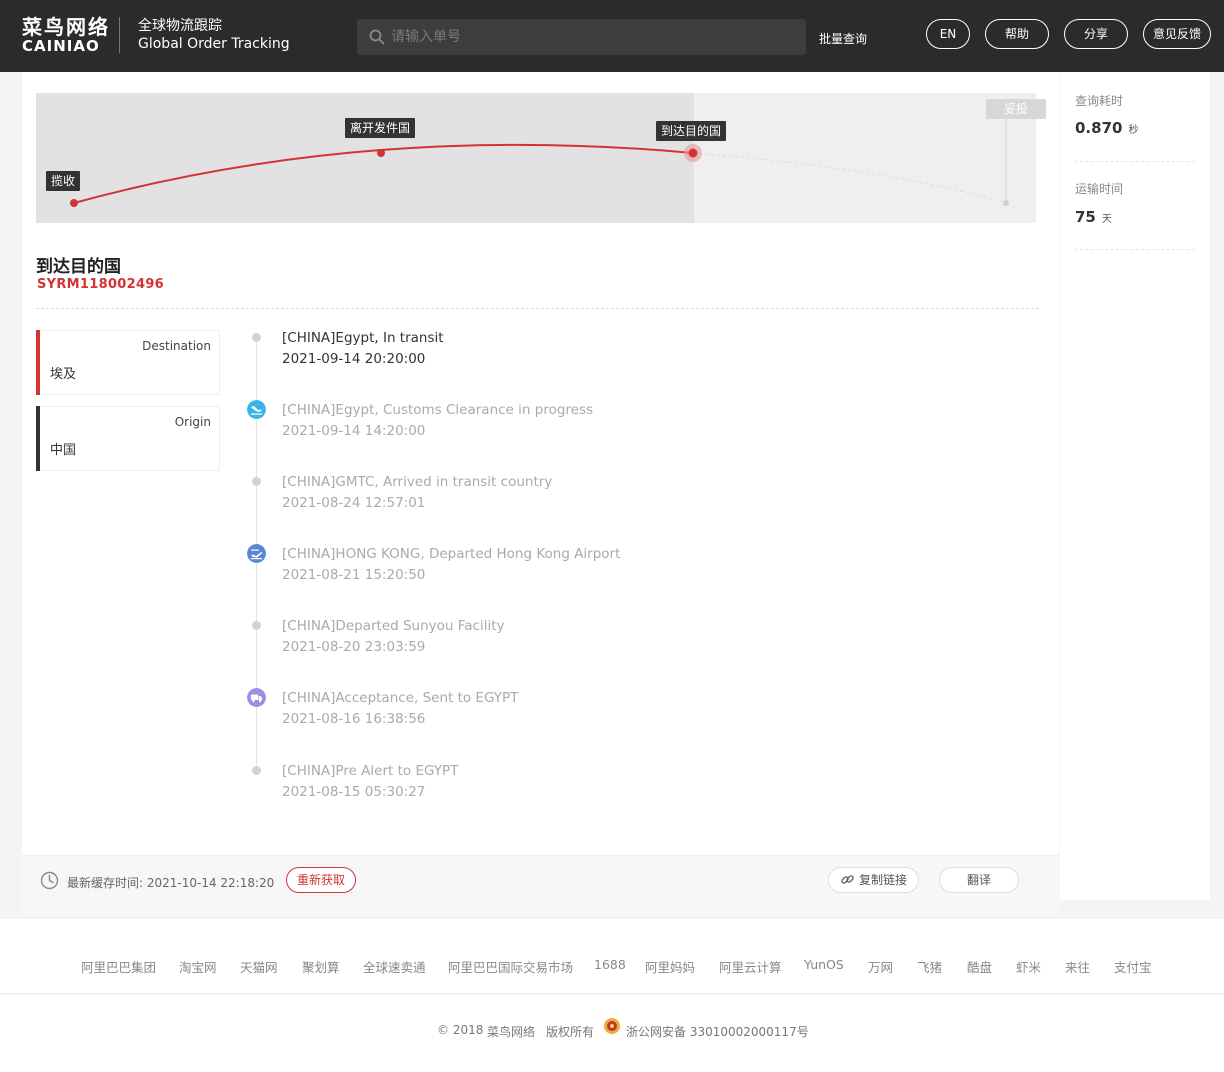 This screenshot has height=1072, width=1224. Describe the element at coordinates (511, 1032) in the screenshot. I see `copyright-company: 菜鸟网络` at that location.